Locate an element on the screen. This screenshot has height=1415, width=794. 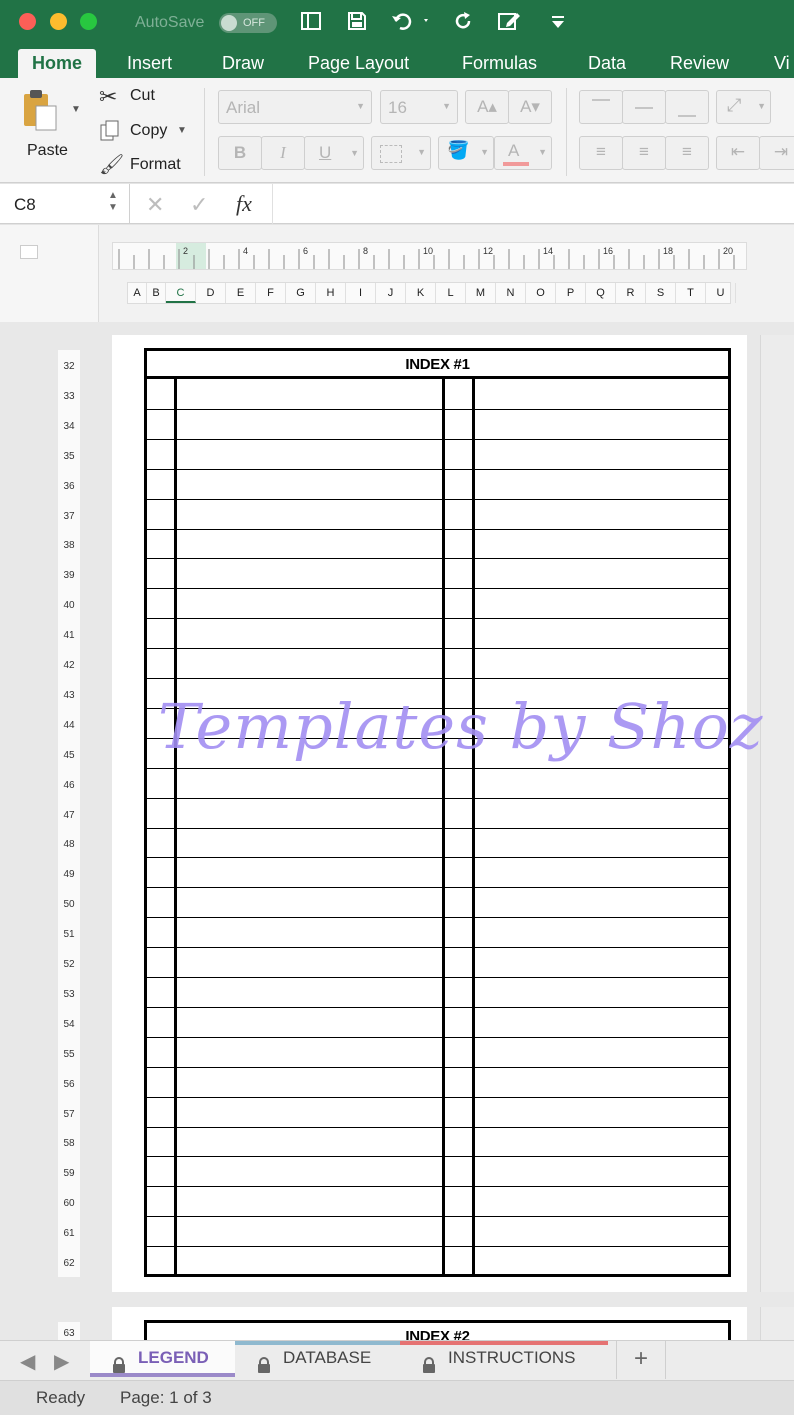
tab-view: Vi is located at coordinates (782, 63).